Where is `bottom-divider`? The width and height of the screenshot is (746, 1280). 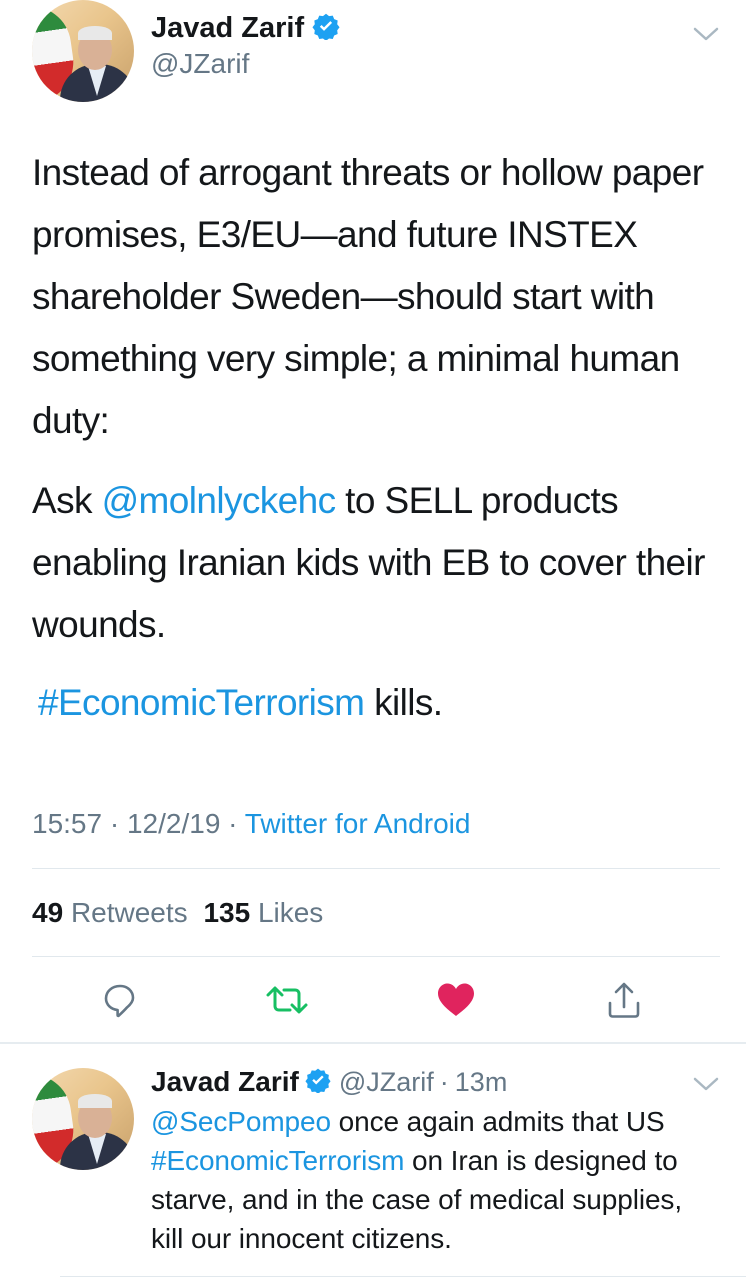
bottom-divider is located at coordinates (403, 1276).